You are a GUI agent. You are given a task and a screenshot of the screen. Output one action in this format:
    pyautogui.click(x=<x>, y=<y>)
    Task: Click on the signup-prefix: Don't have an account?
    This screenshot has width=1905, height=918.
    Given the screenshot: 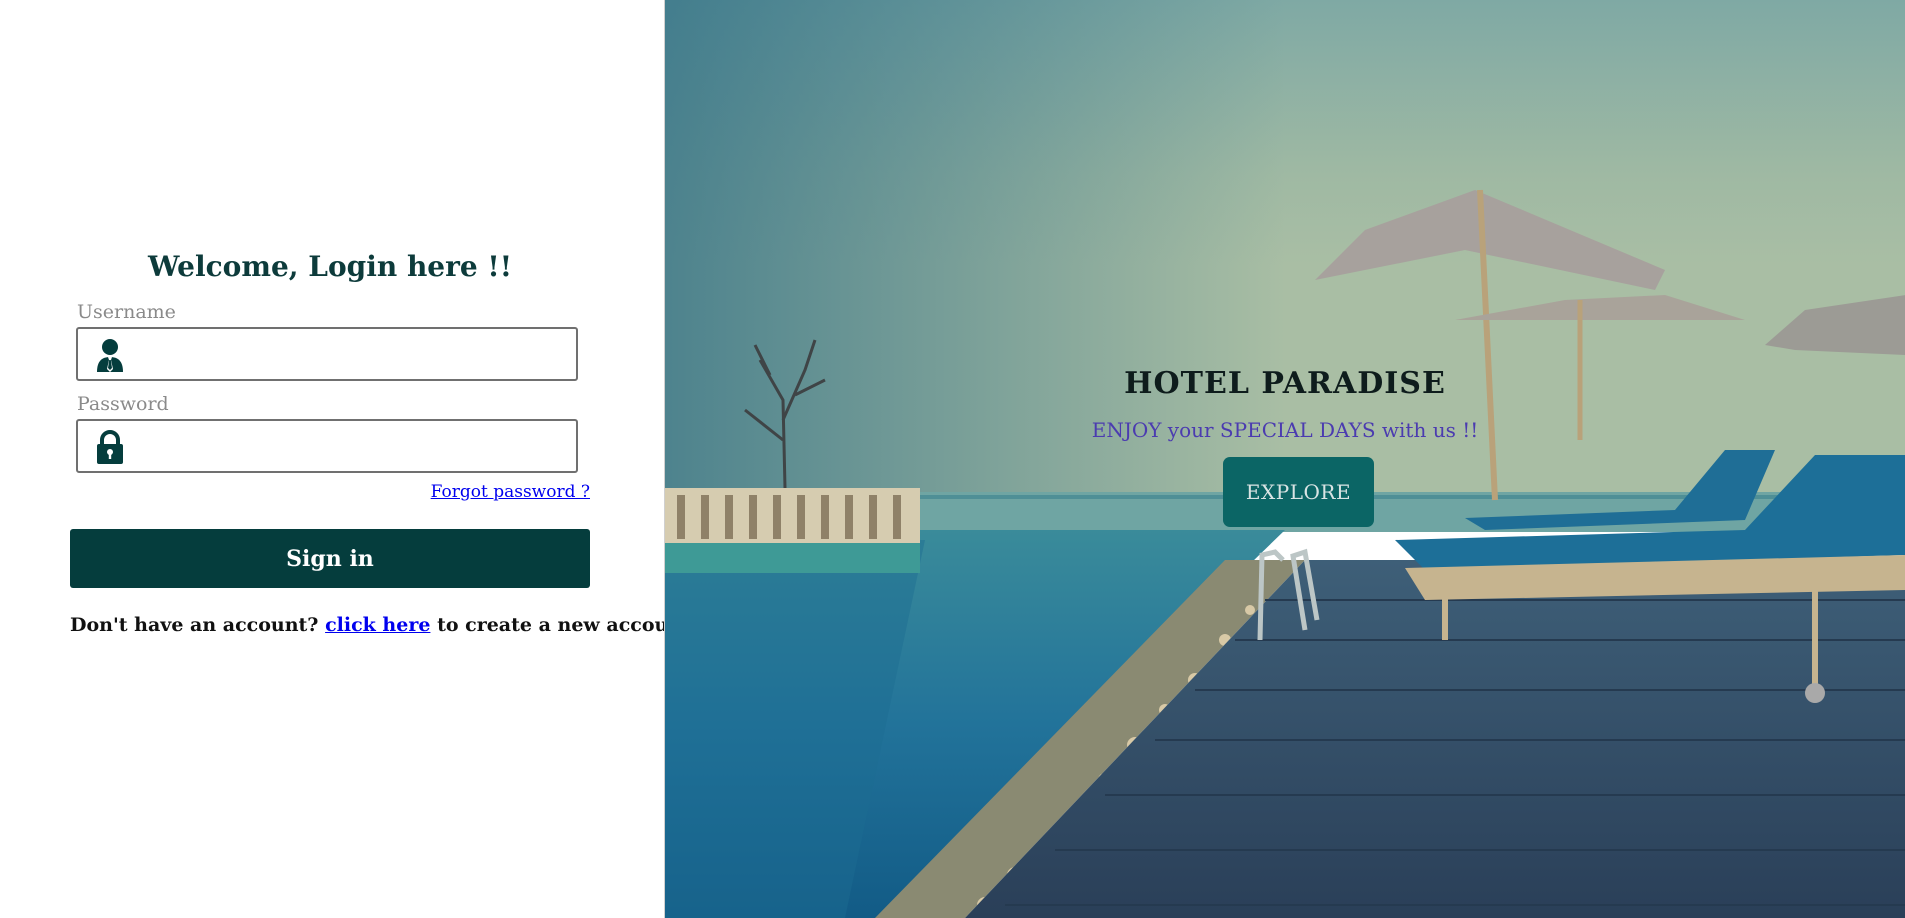 What is the action you would take?
    pyautogui.click(x=194, y=625)
    